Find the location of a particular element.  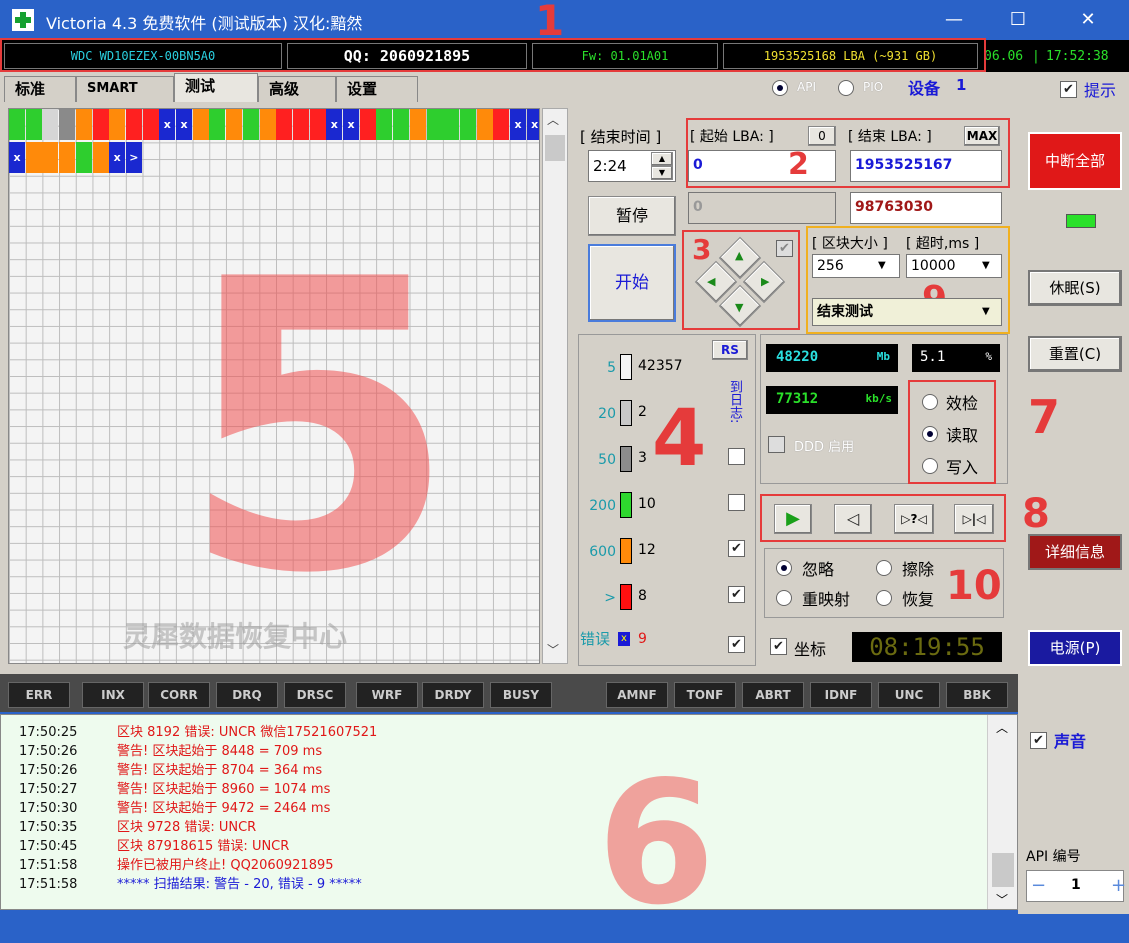

log-message: 警告! 区块起始于 8704 = 364 ms is located at coordinates (220, 770).